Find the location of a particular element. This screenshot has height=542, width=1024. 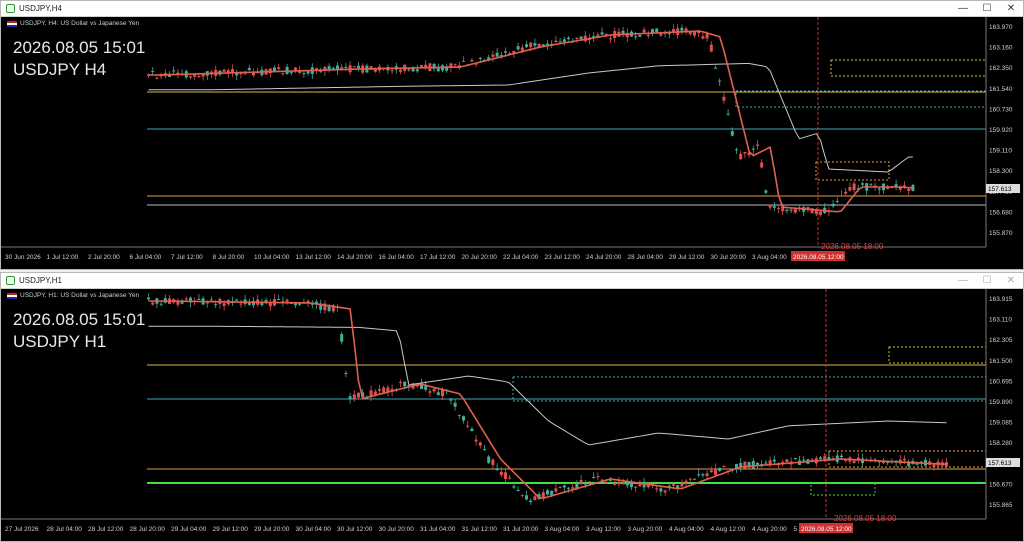

price-tick-label: 163.915 is located at coordinates (1001, 299).